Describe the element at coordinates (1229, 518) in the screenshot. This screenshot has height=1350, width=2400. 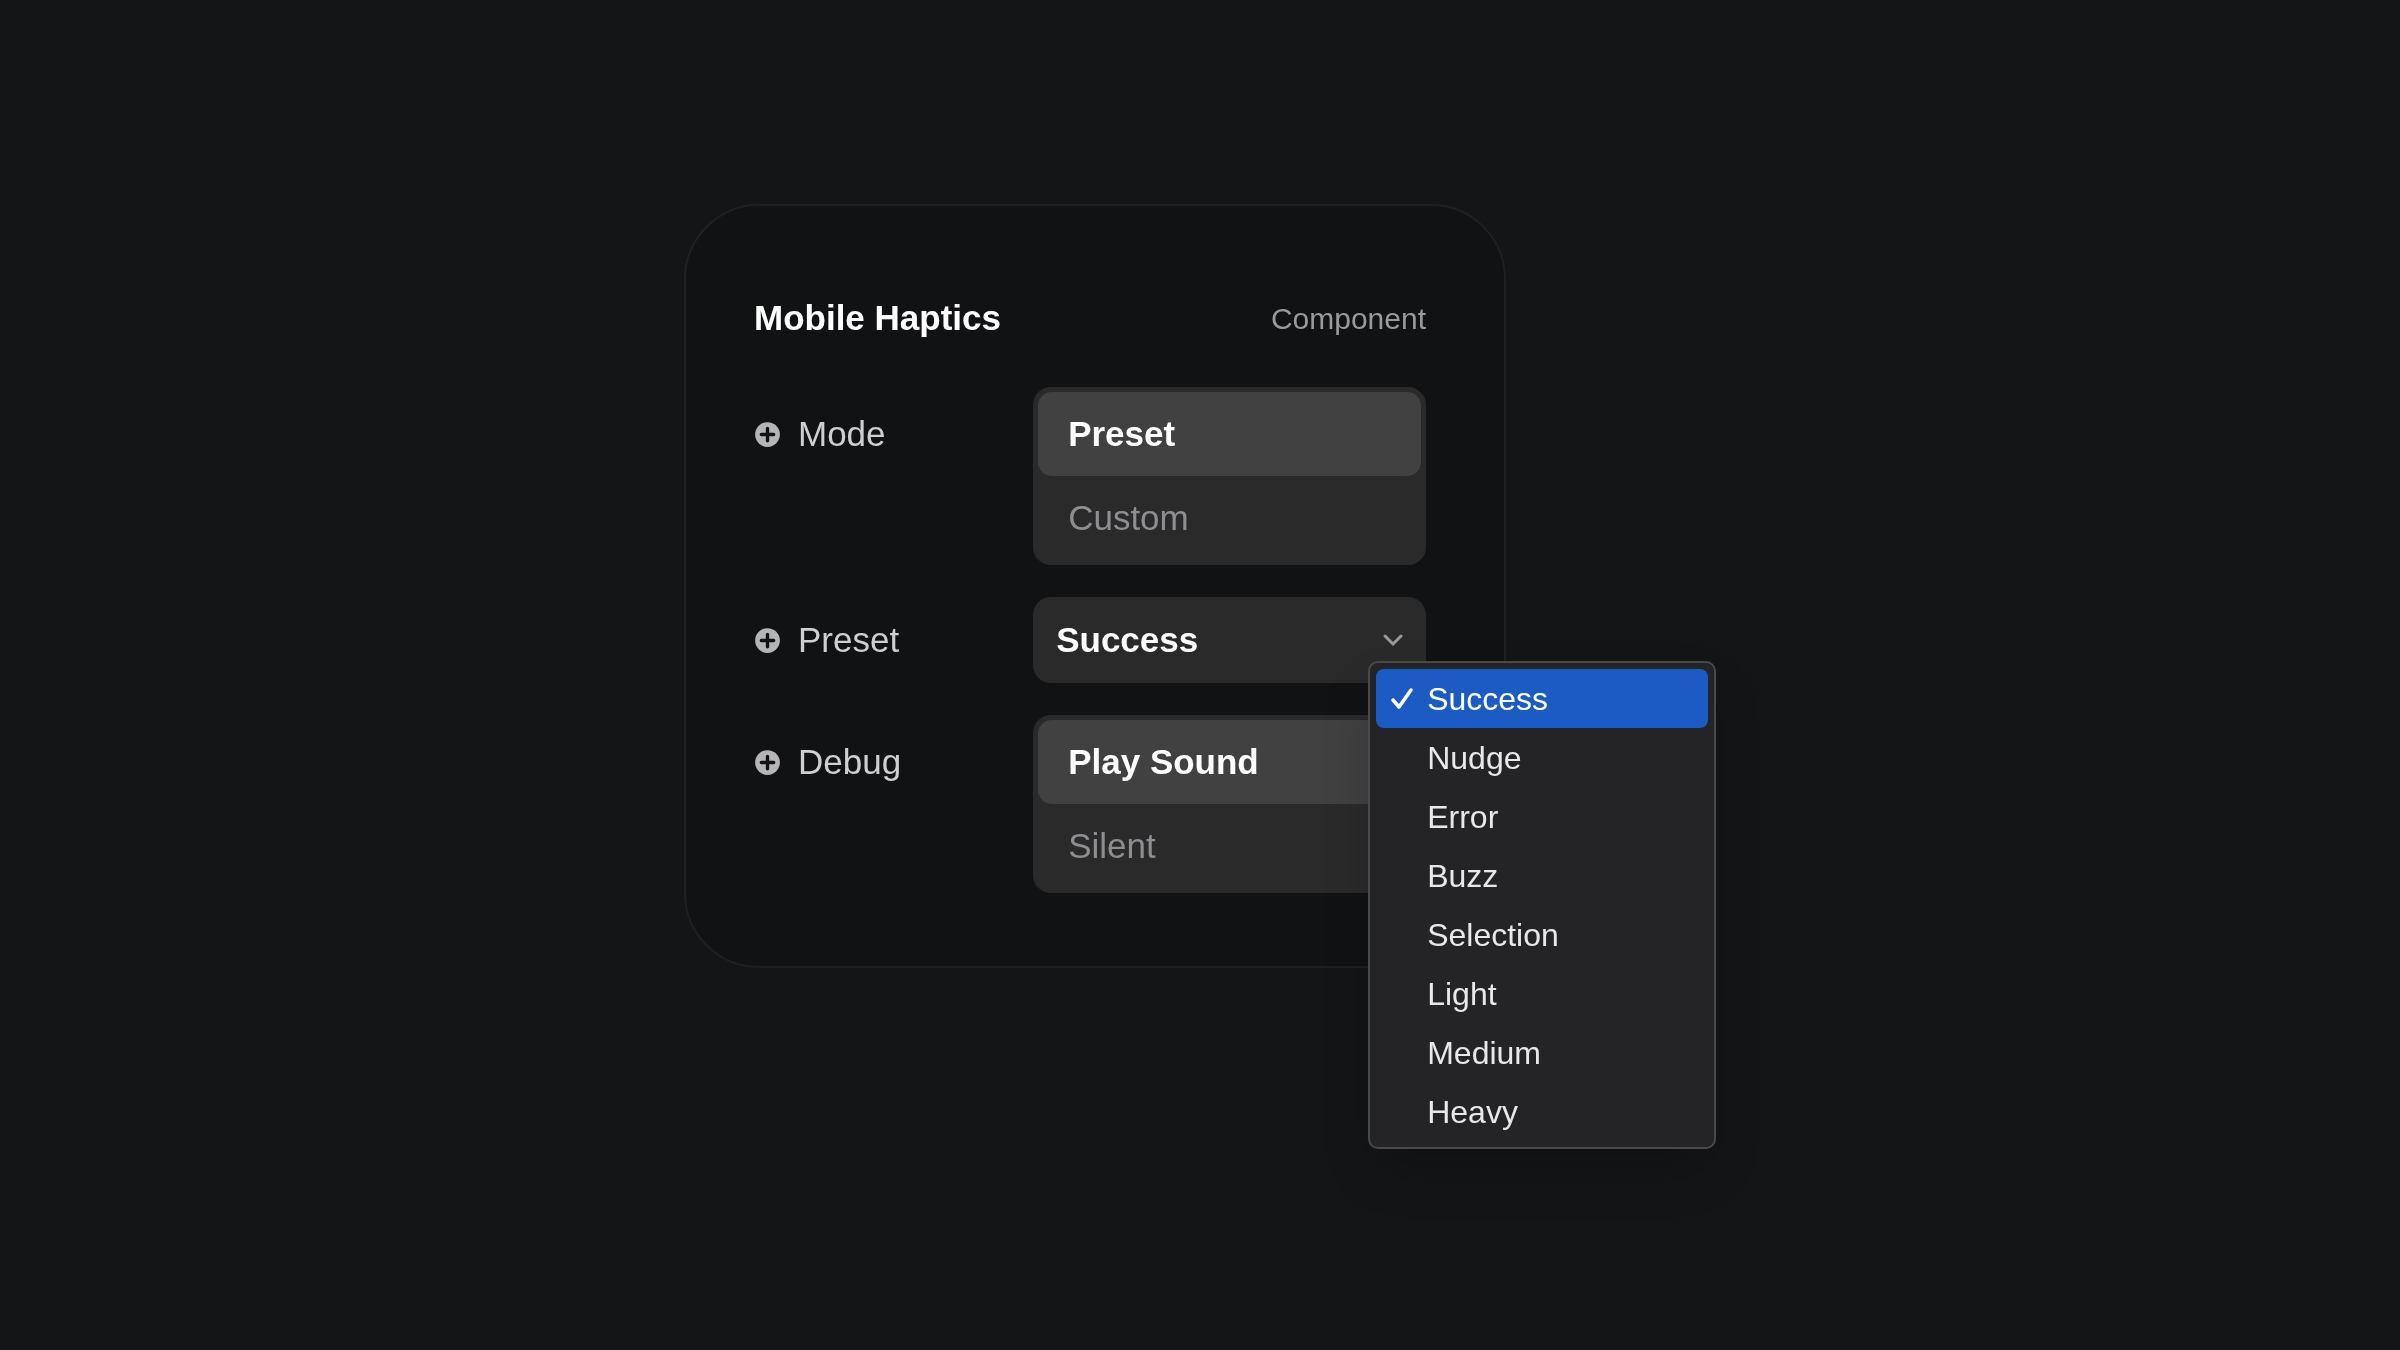
I see `segment-option: Custom` at that location.